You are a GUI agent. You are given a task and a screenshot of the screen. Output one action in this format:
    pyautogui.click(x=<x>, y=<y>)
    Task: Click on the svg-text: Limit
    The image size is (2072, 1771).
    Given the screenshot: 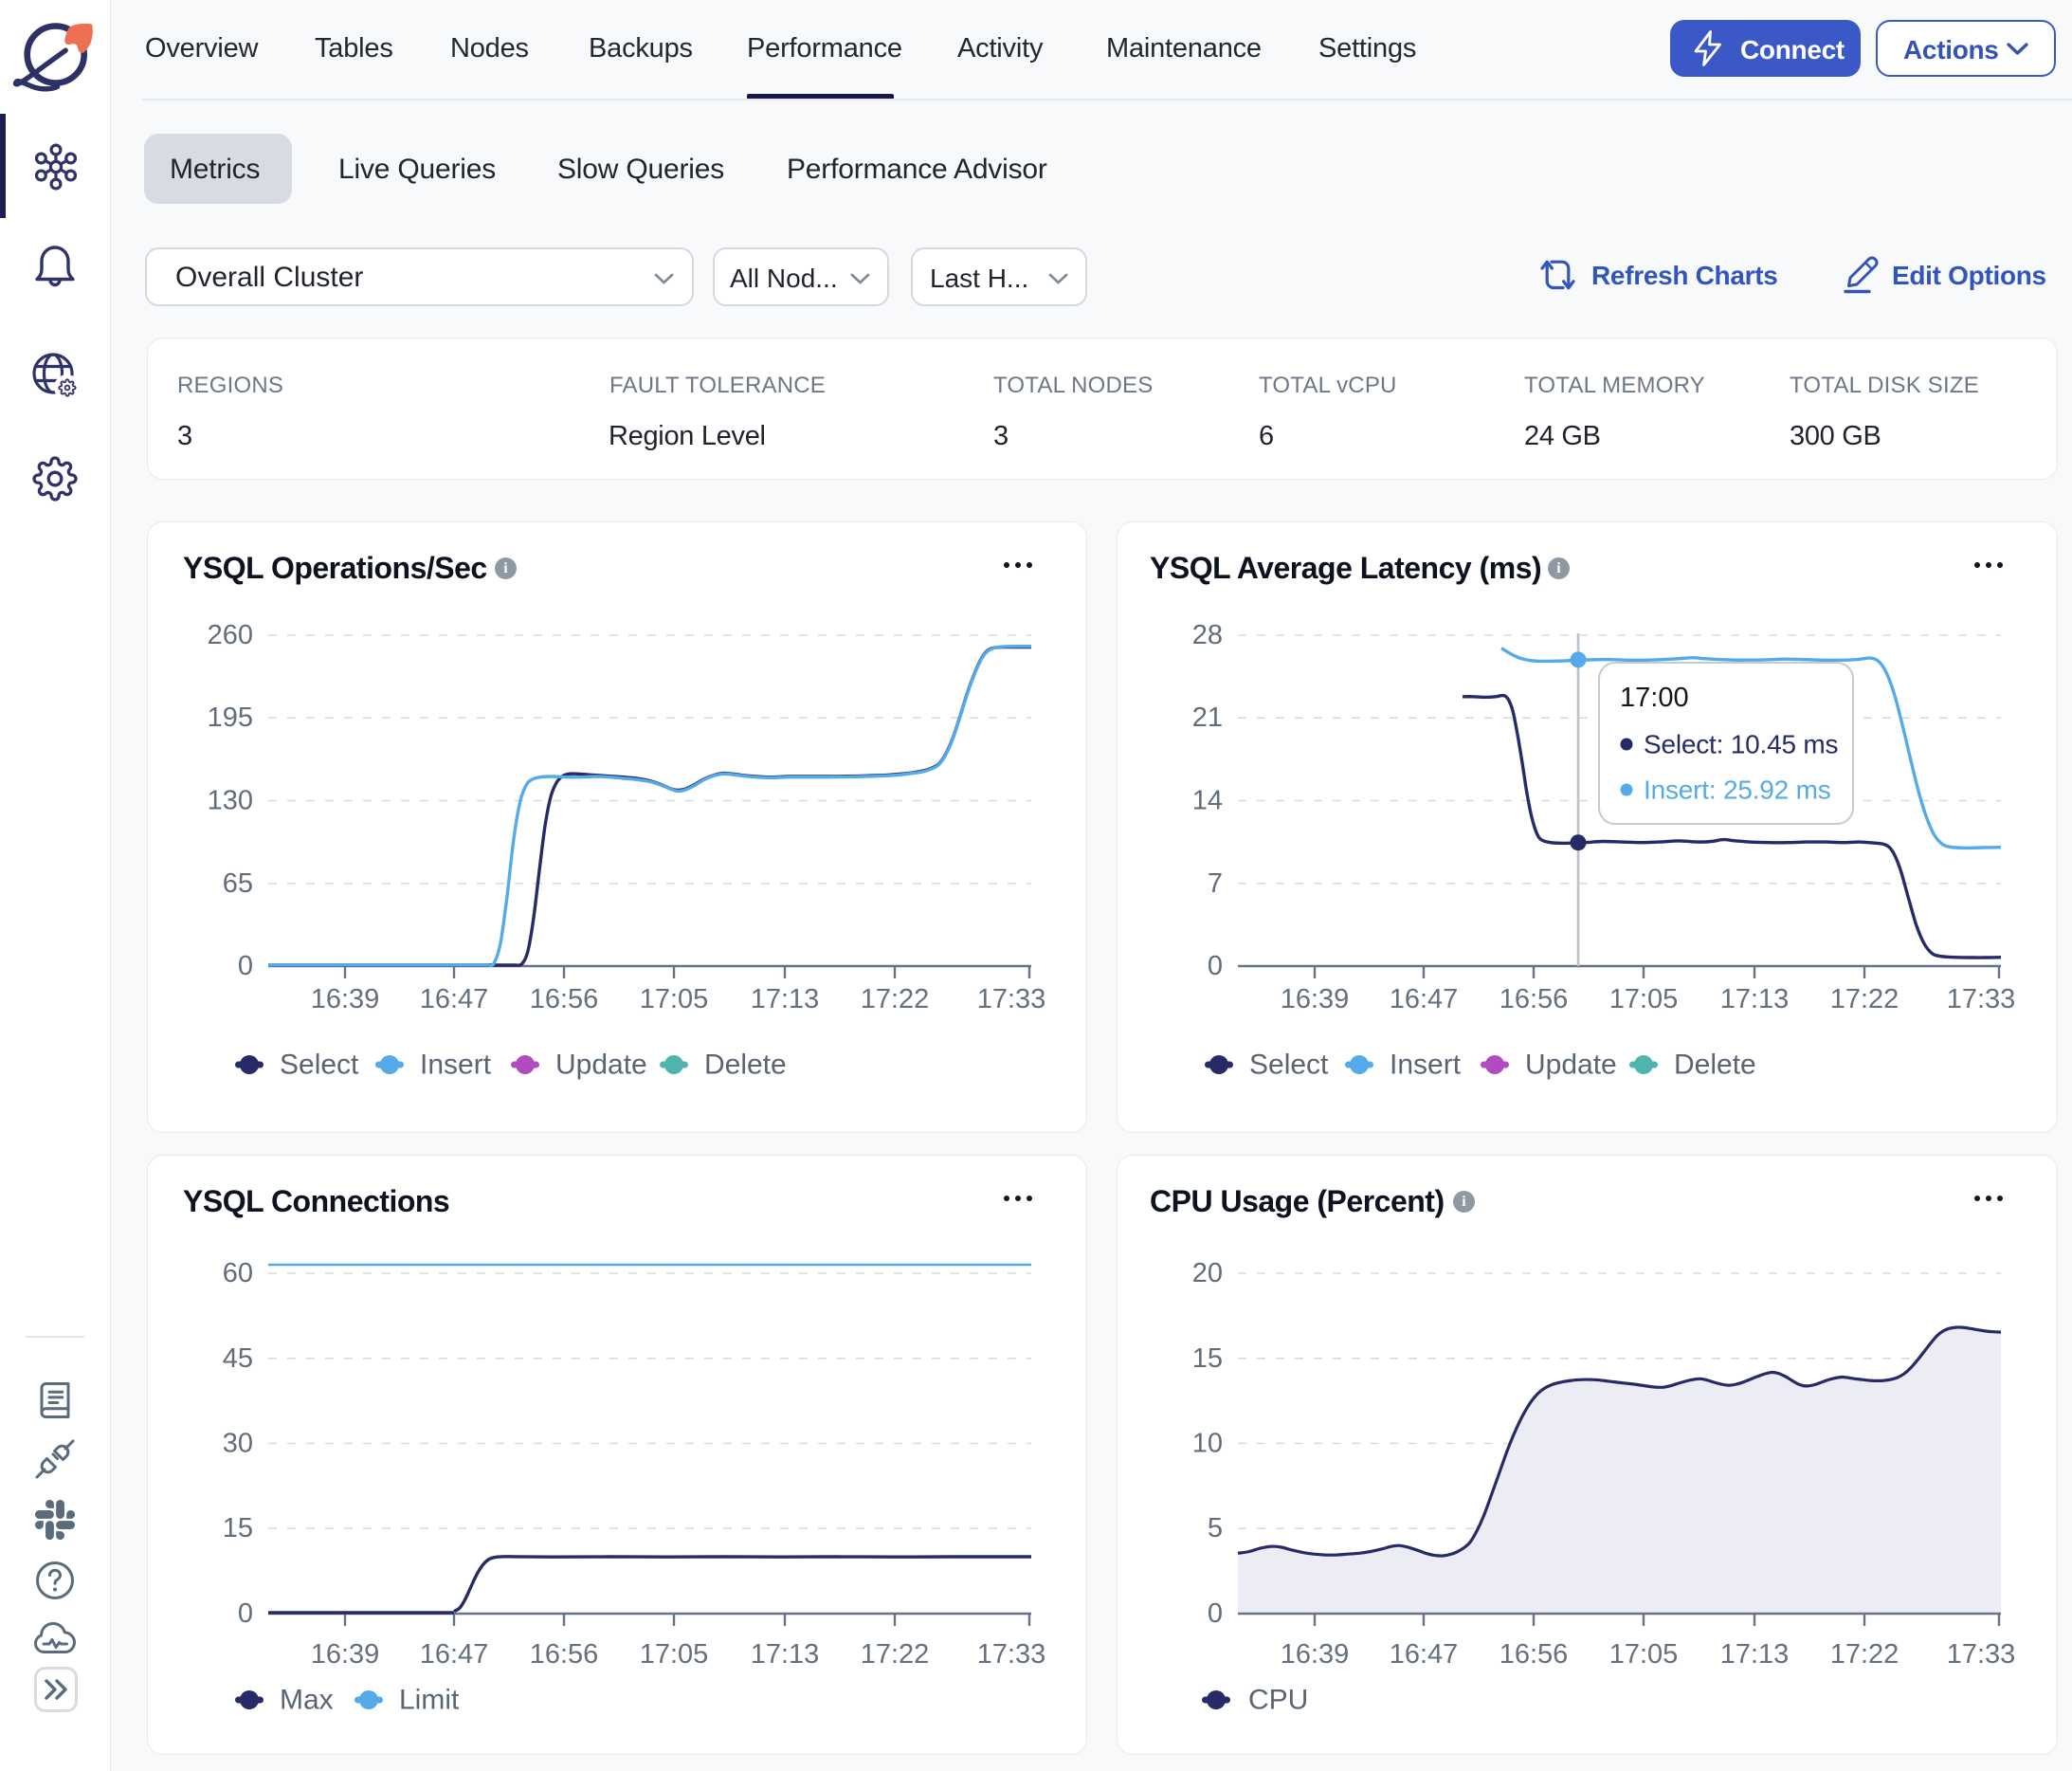 What is the action you would take?
    pyautogui.click(x=429, y=1701)
    